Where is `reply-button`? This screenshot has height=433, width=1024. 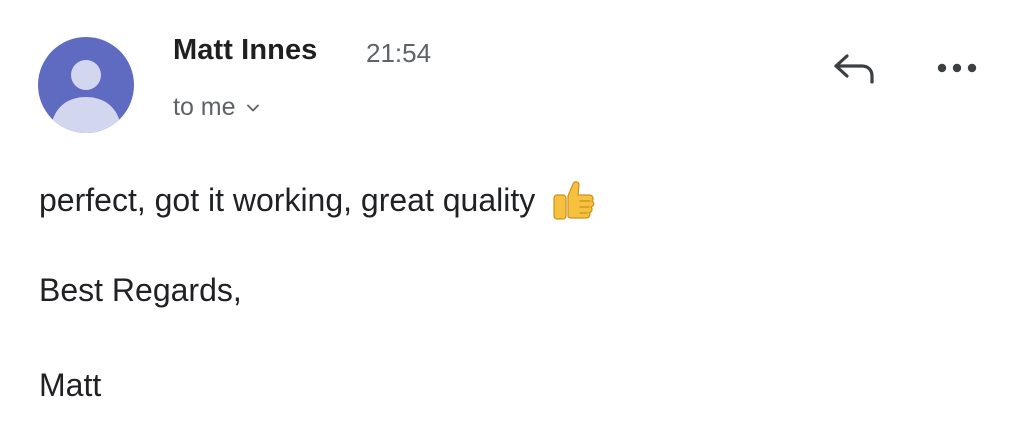
reply-button is located at coordinates (853, 68).